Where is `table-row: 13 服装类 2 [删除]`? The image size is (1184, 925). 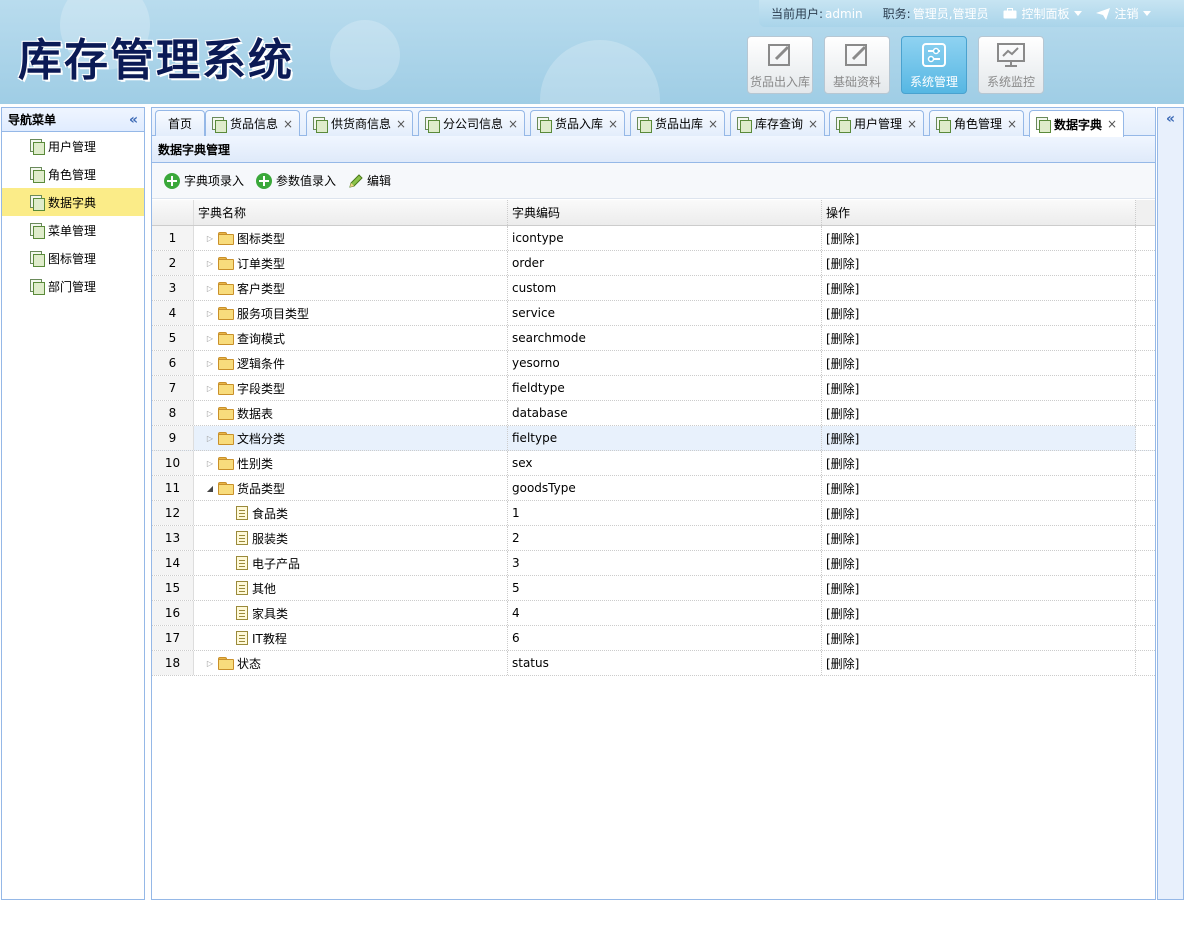
table-row: 13 服装类 2 [删除] is located at coordinates (653, 538).